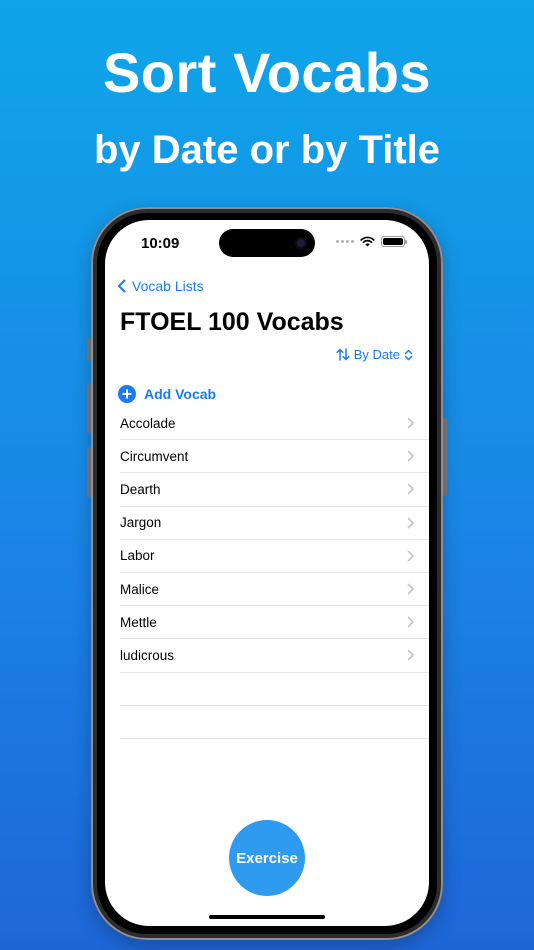  What do you see at coordinates (274, 656) in the screenshot?
I see `vocab-row: ludicrous` at bounding box center [274, 656].